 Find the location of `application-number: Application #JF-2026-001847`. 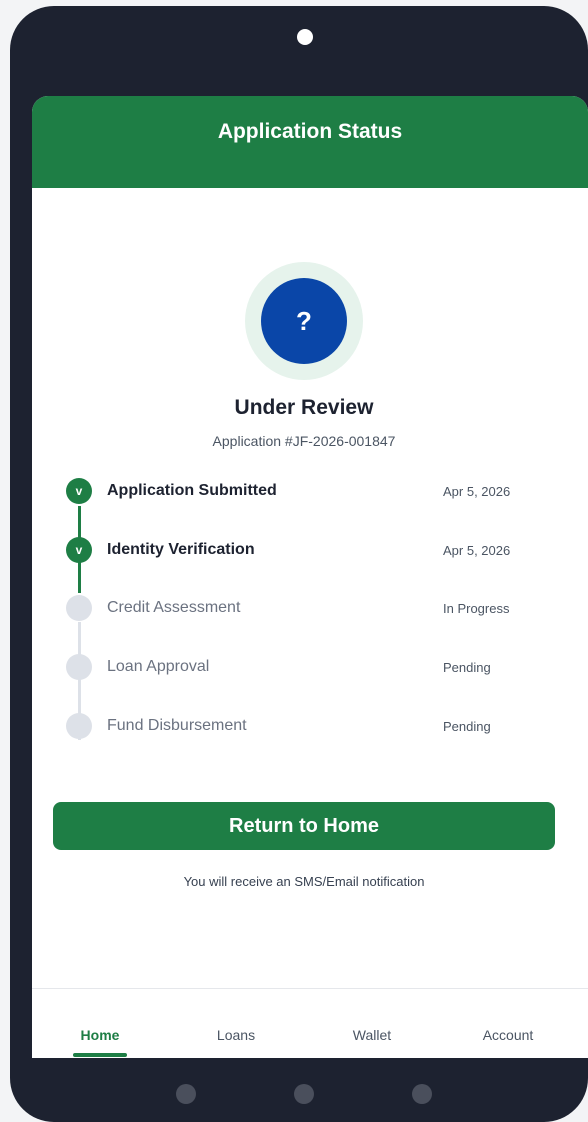

application-number: Application #JF-2026-001847 is located at coordinates (304, 441).